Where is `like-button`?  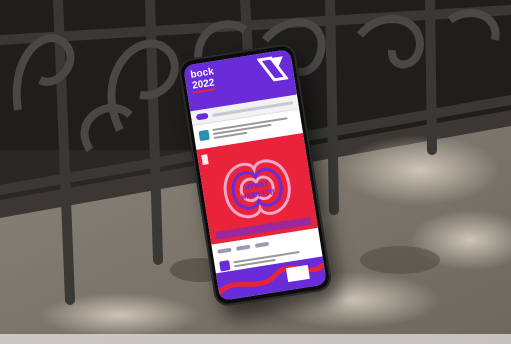 like-button is located at coordinates (224, 250).